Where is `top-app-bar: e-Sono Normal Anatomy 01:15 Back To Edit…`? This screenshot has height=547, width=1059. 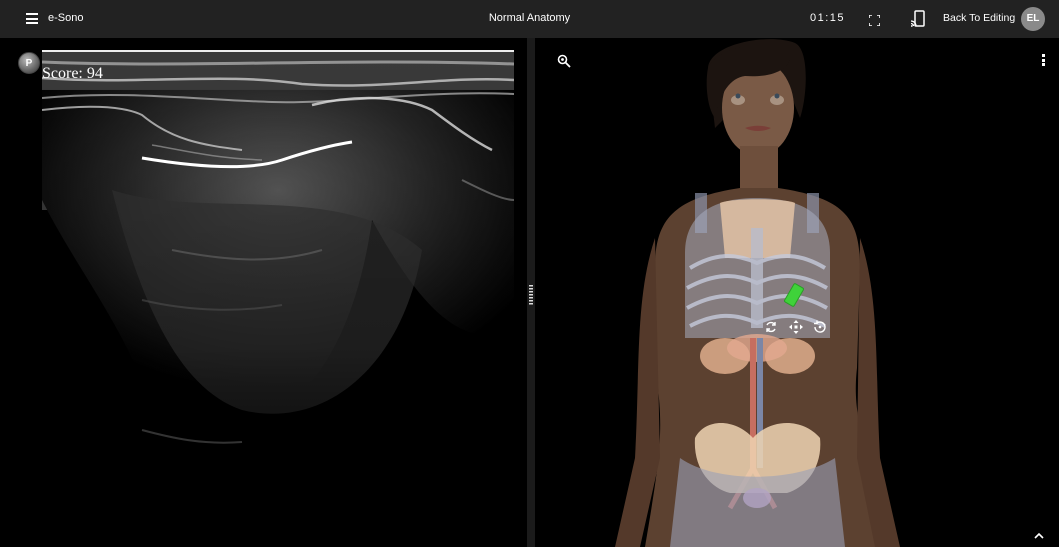 top-app-bar: e-Sono Normal Anatomy 01:15 Back To Edit… is located at coordinates (529, 19).